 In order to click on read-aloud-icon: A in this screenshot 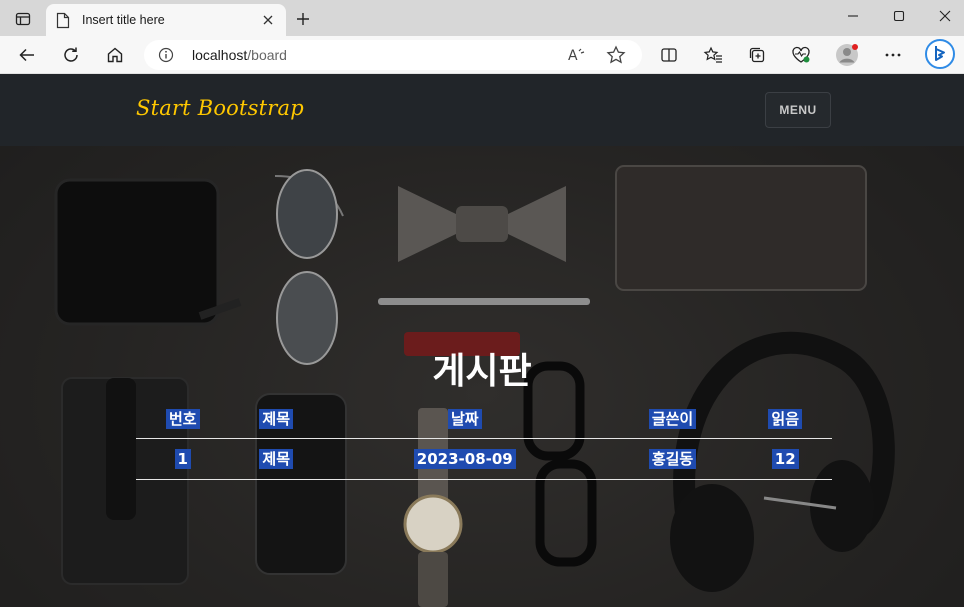, I will do `click(577, 55)`.